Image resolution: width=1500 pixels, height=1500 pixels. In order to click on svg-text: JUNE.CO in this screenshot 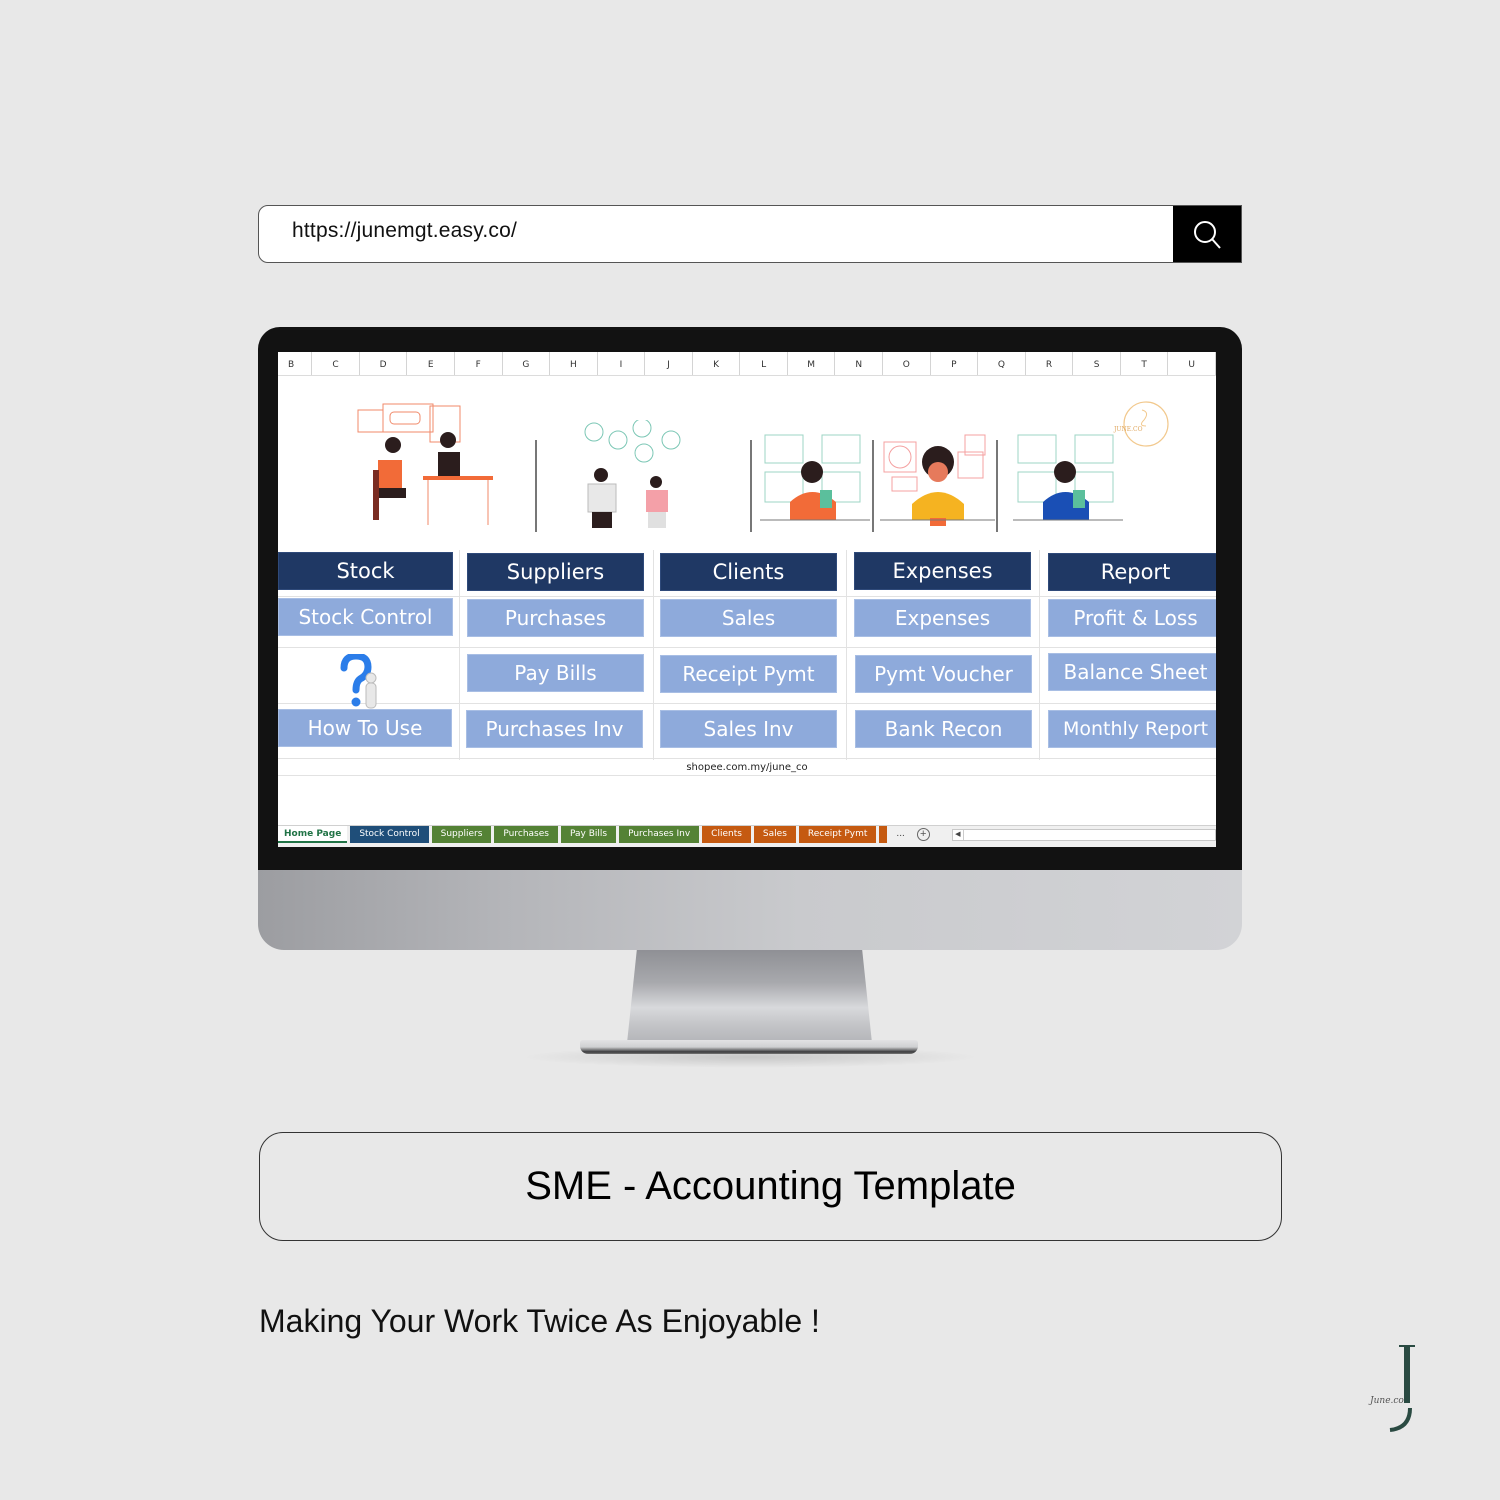, I will do `click(1128, 429)`.